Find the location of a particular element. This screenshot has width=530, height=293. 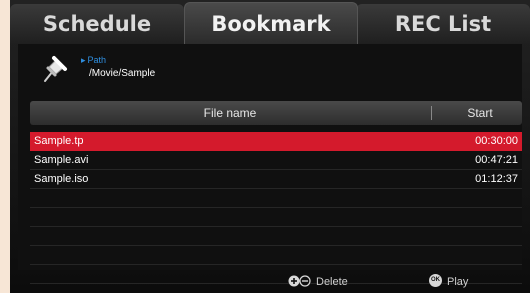

tab-rec-list: REC List is located at coordinates (443, 24).